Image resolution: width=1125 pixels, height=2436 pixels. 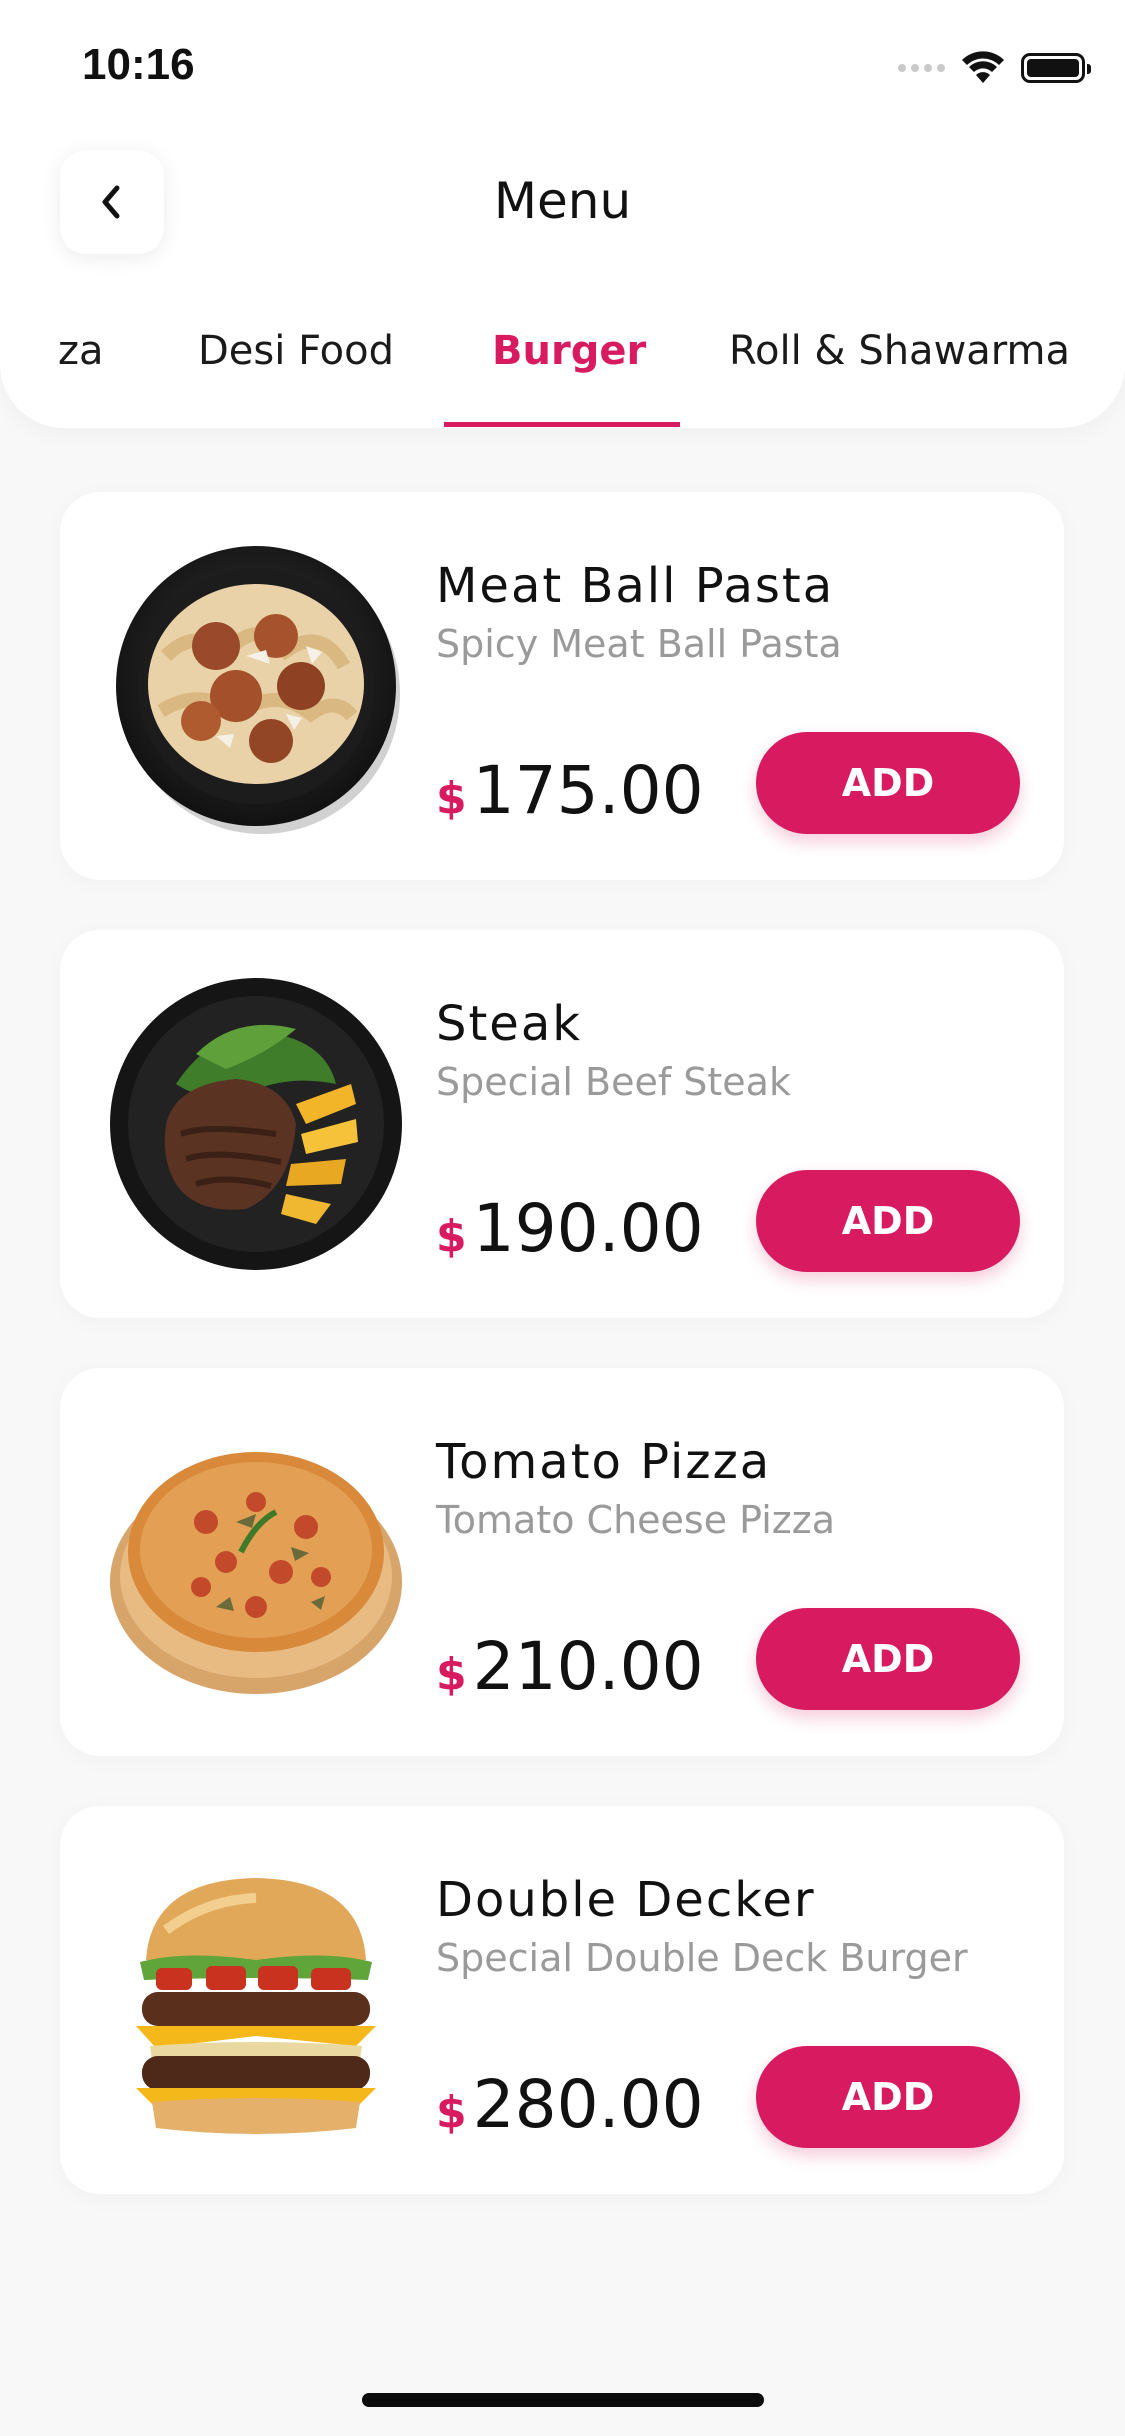 What do you see at coordinates (562, 70) in the screenshot?
I see `status-bar: 10:16` at bounding box center [562, 70].